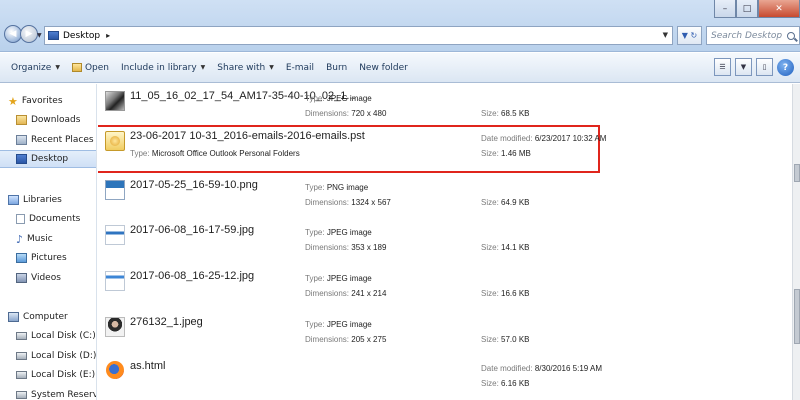  I want to click on organize-label: Organize, so click(31, 67).